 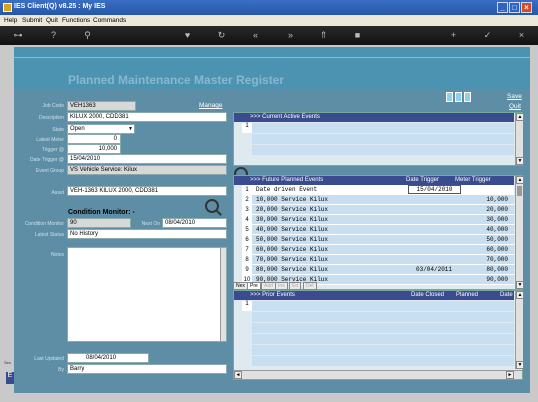 I want to click on latest-meter-field: 0, so click(x=94, y=139).